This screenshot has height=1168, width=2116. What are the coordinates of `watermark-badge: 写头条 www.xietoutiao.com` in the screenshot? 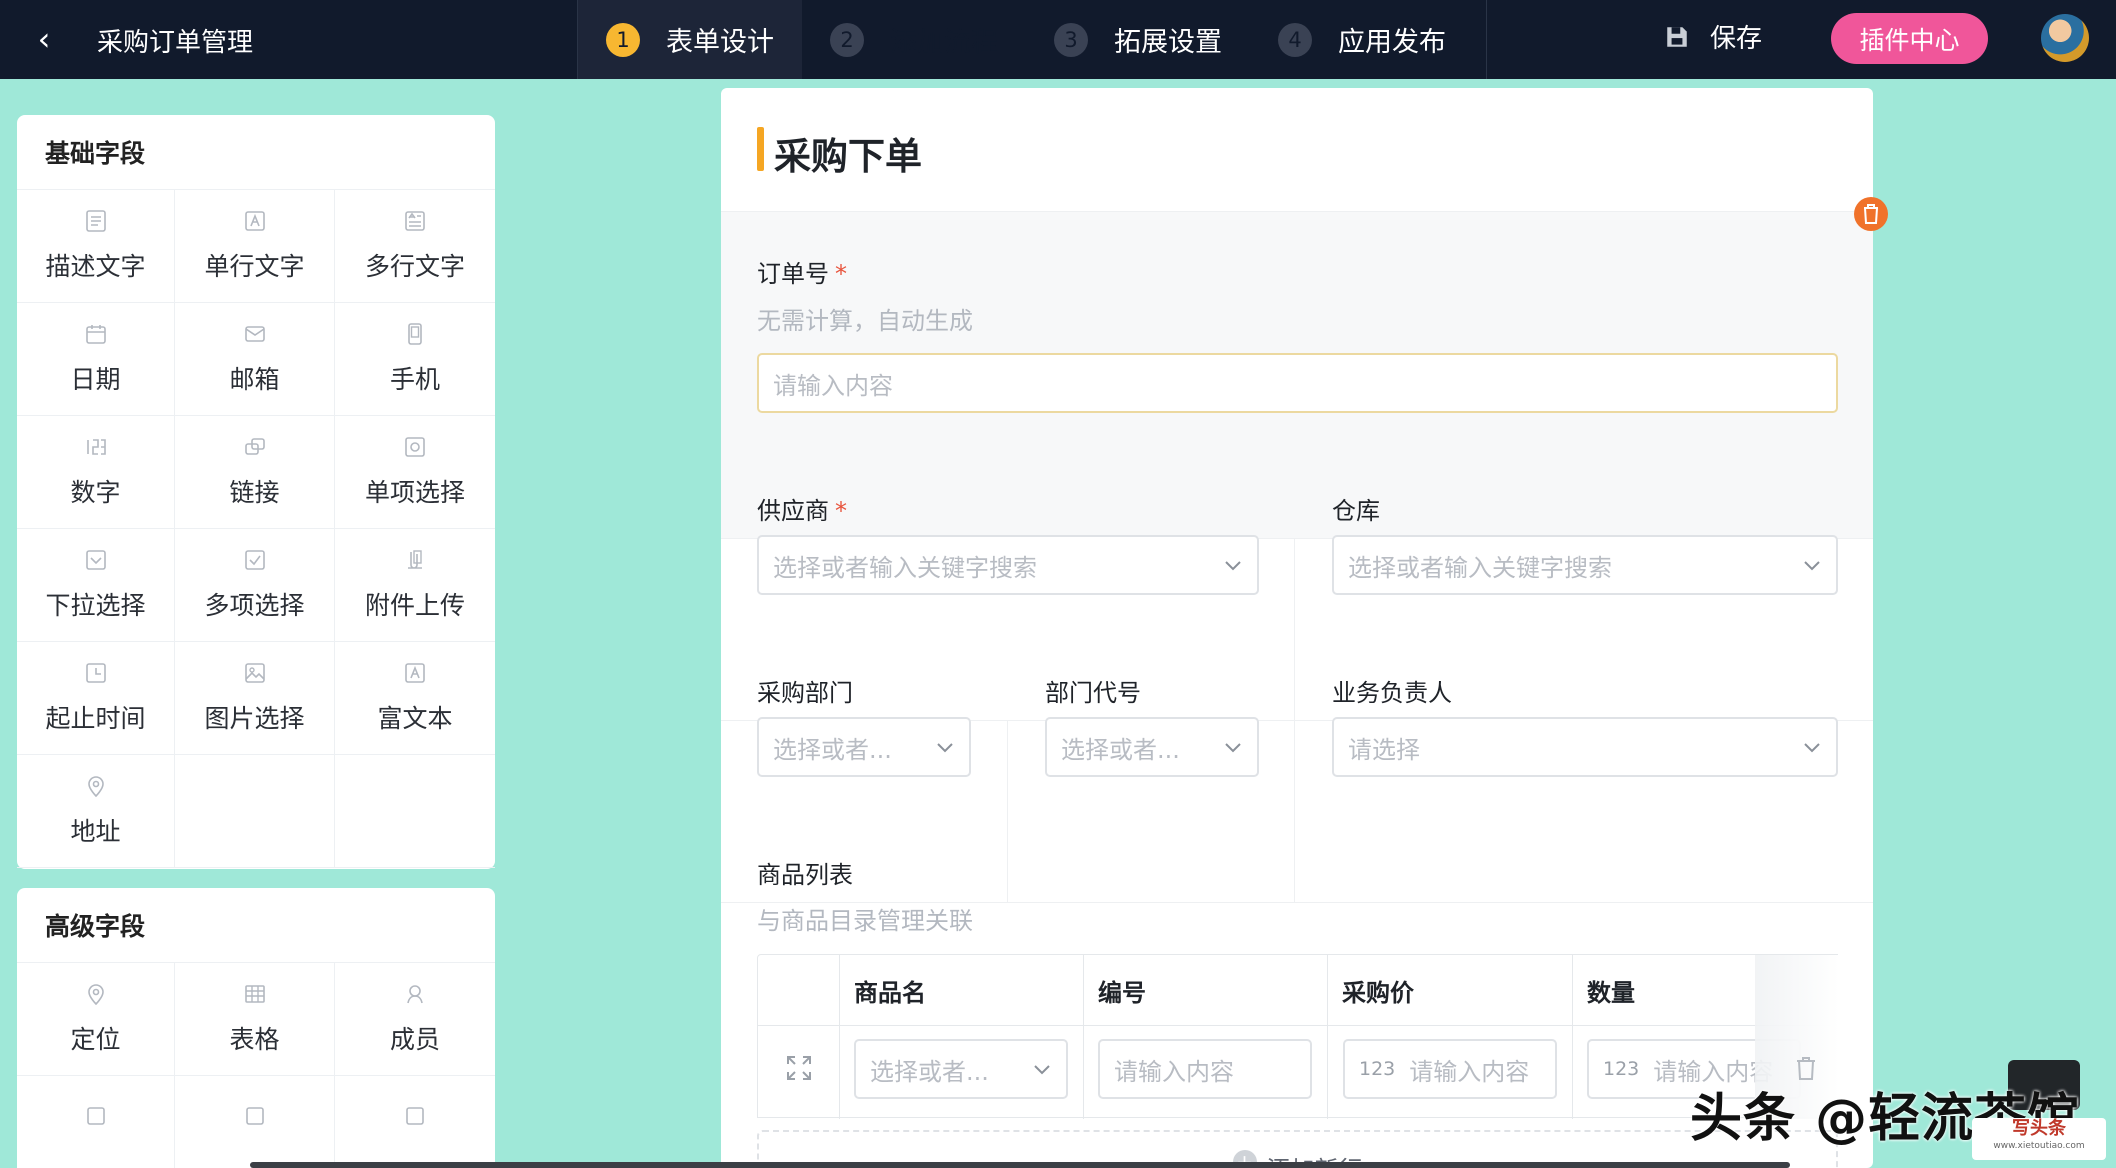 It's located at (2039, 1139).